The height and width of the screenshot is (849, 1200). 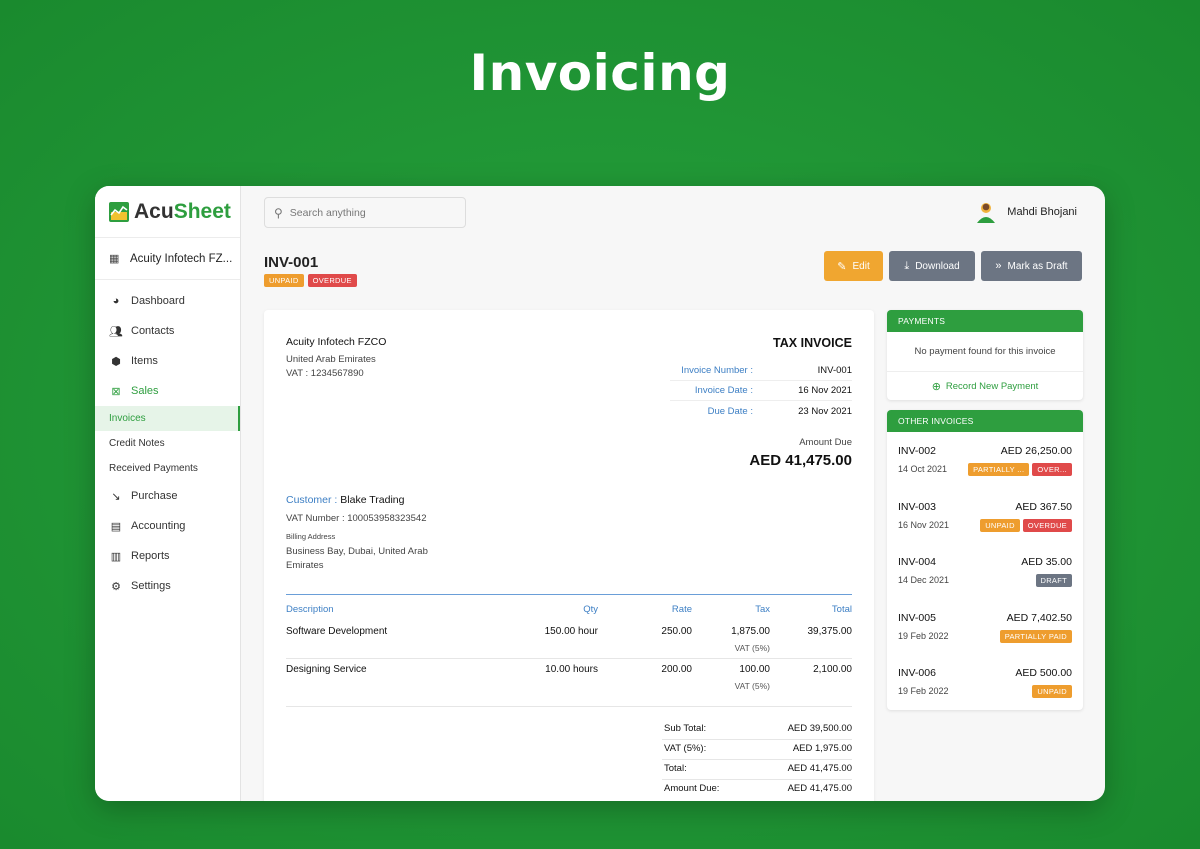 What do you see at coordinates (809, 411) in the screenshot?
I see `meta-value: 23 Nov 2021` at bounding box center [809, 411].